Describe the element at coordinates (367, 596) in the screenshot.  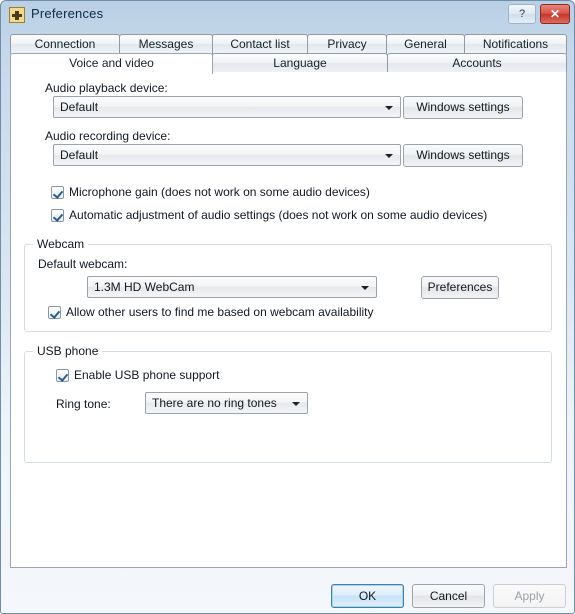
I see `ok-button: OK` at that location.